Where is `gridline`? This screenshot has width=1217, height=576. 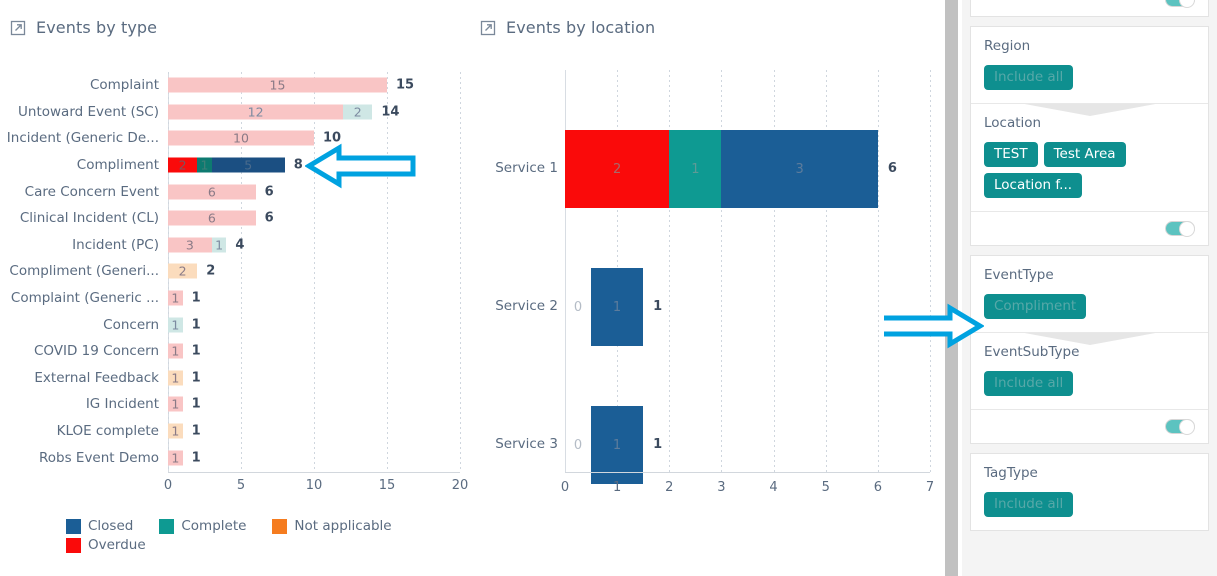 gridline is located at coordinates (460, 272).